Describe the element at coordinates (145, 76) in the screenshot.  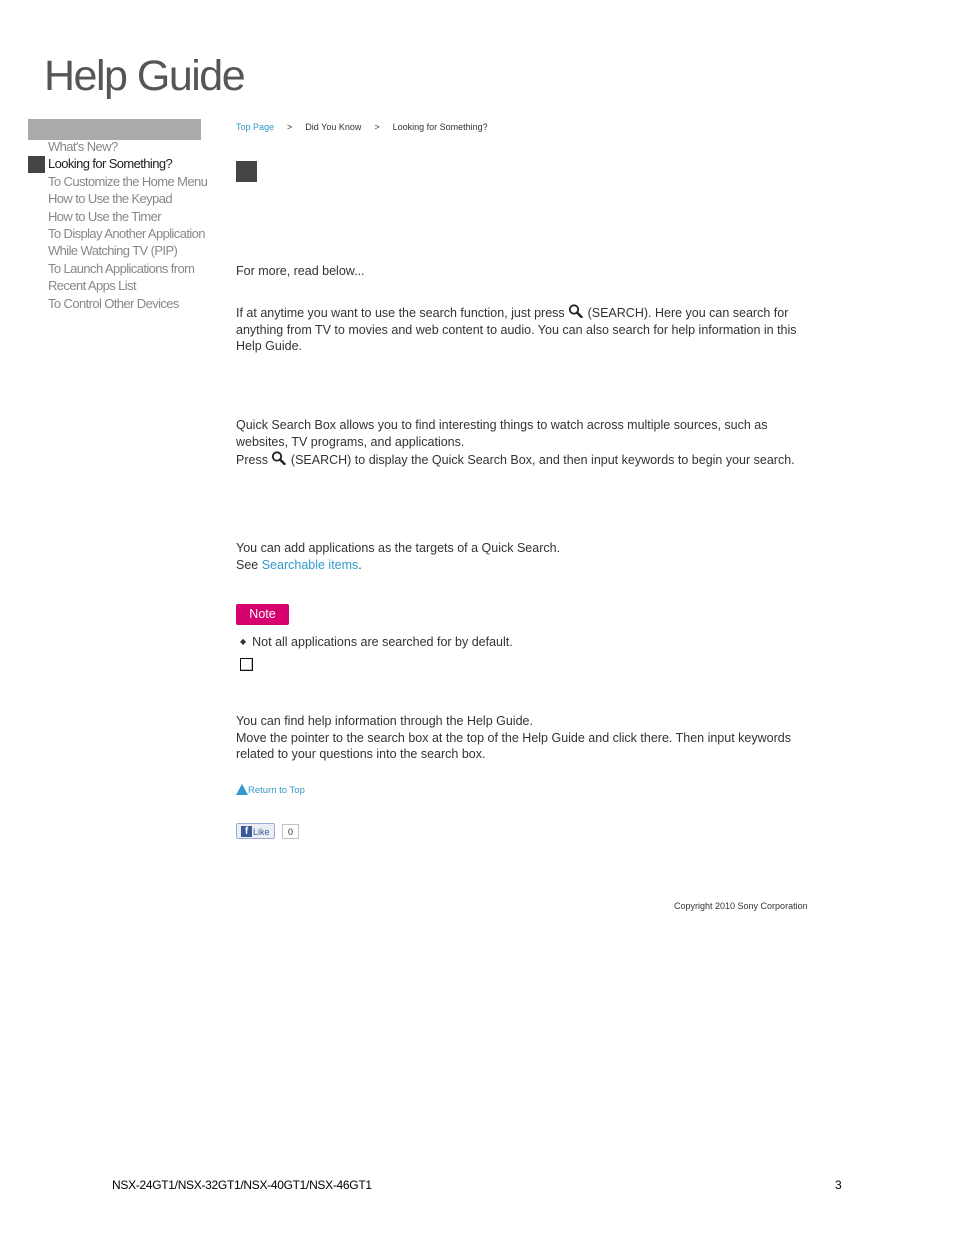
I see `help-guide-logo: Help Guide` at that location.